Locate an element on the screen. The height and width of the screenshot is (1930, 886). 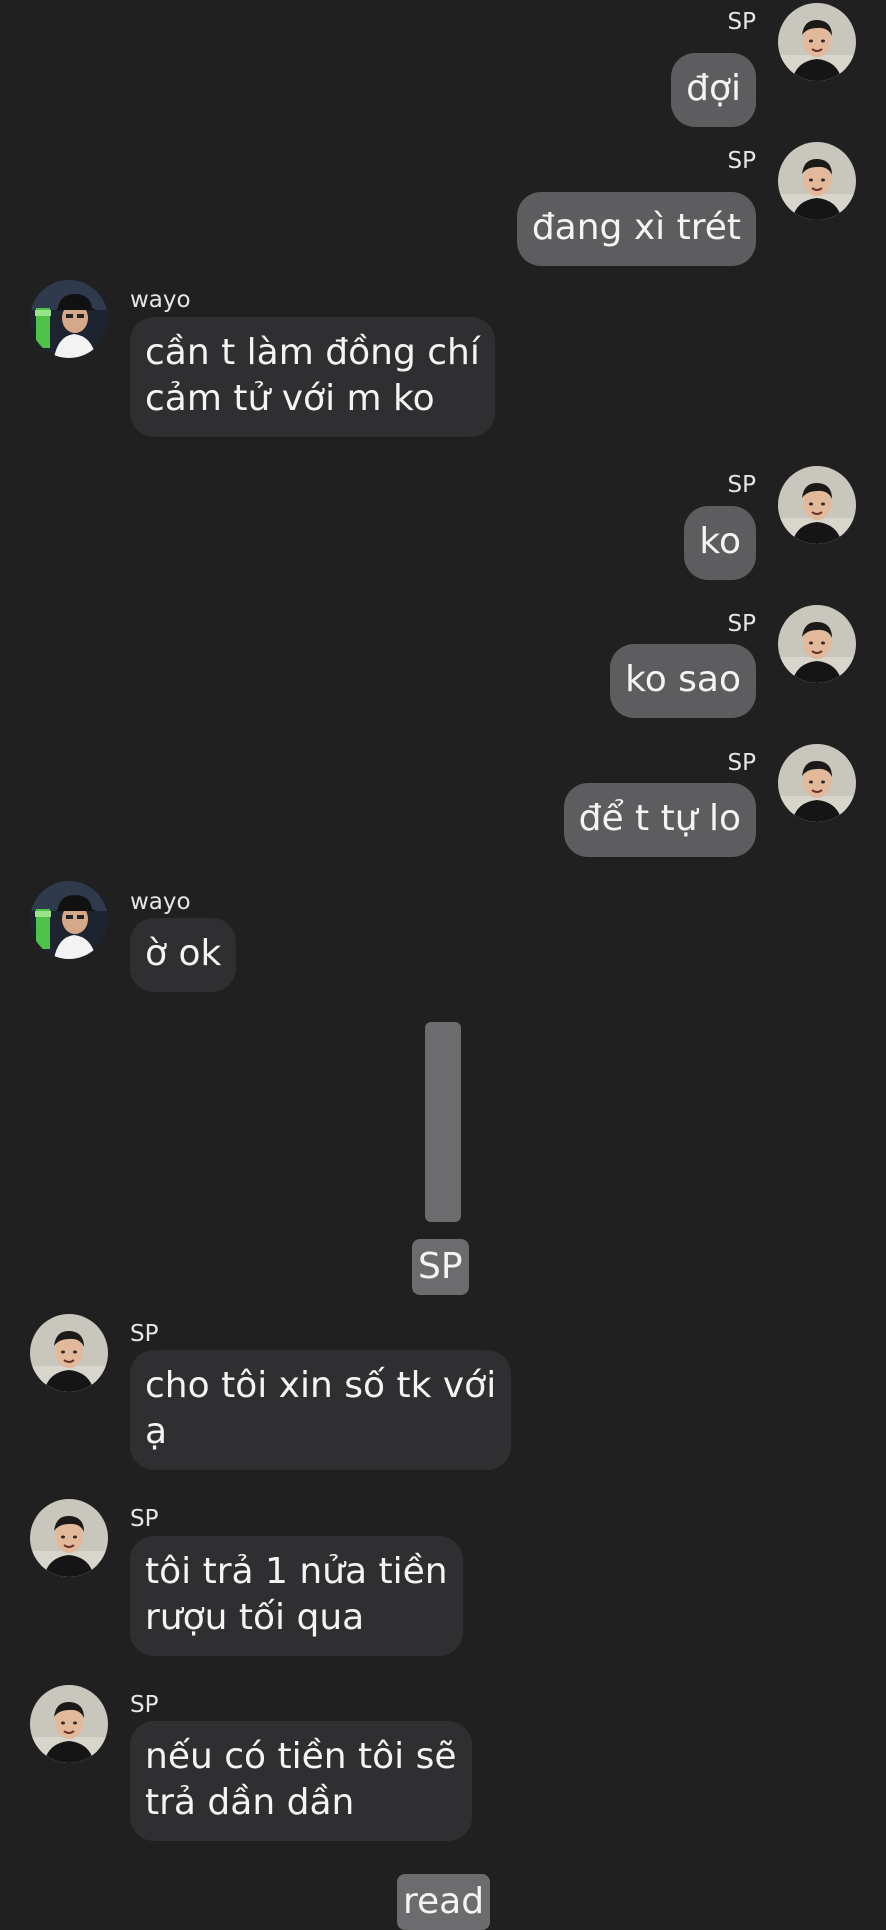
media-placeholder is located at coordinates (443, 1122).